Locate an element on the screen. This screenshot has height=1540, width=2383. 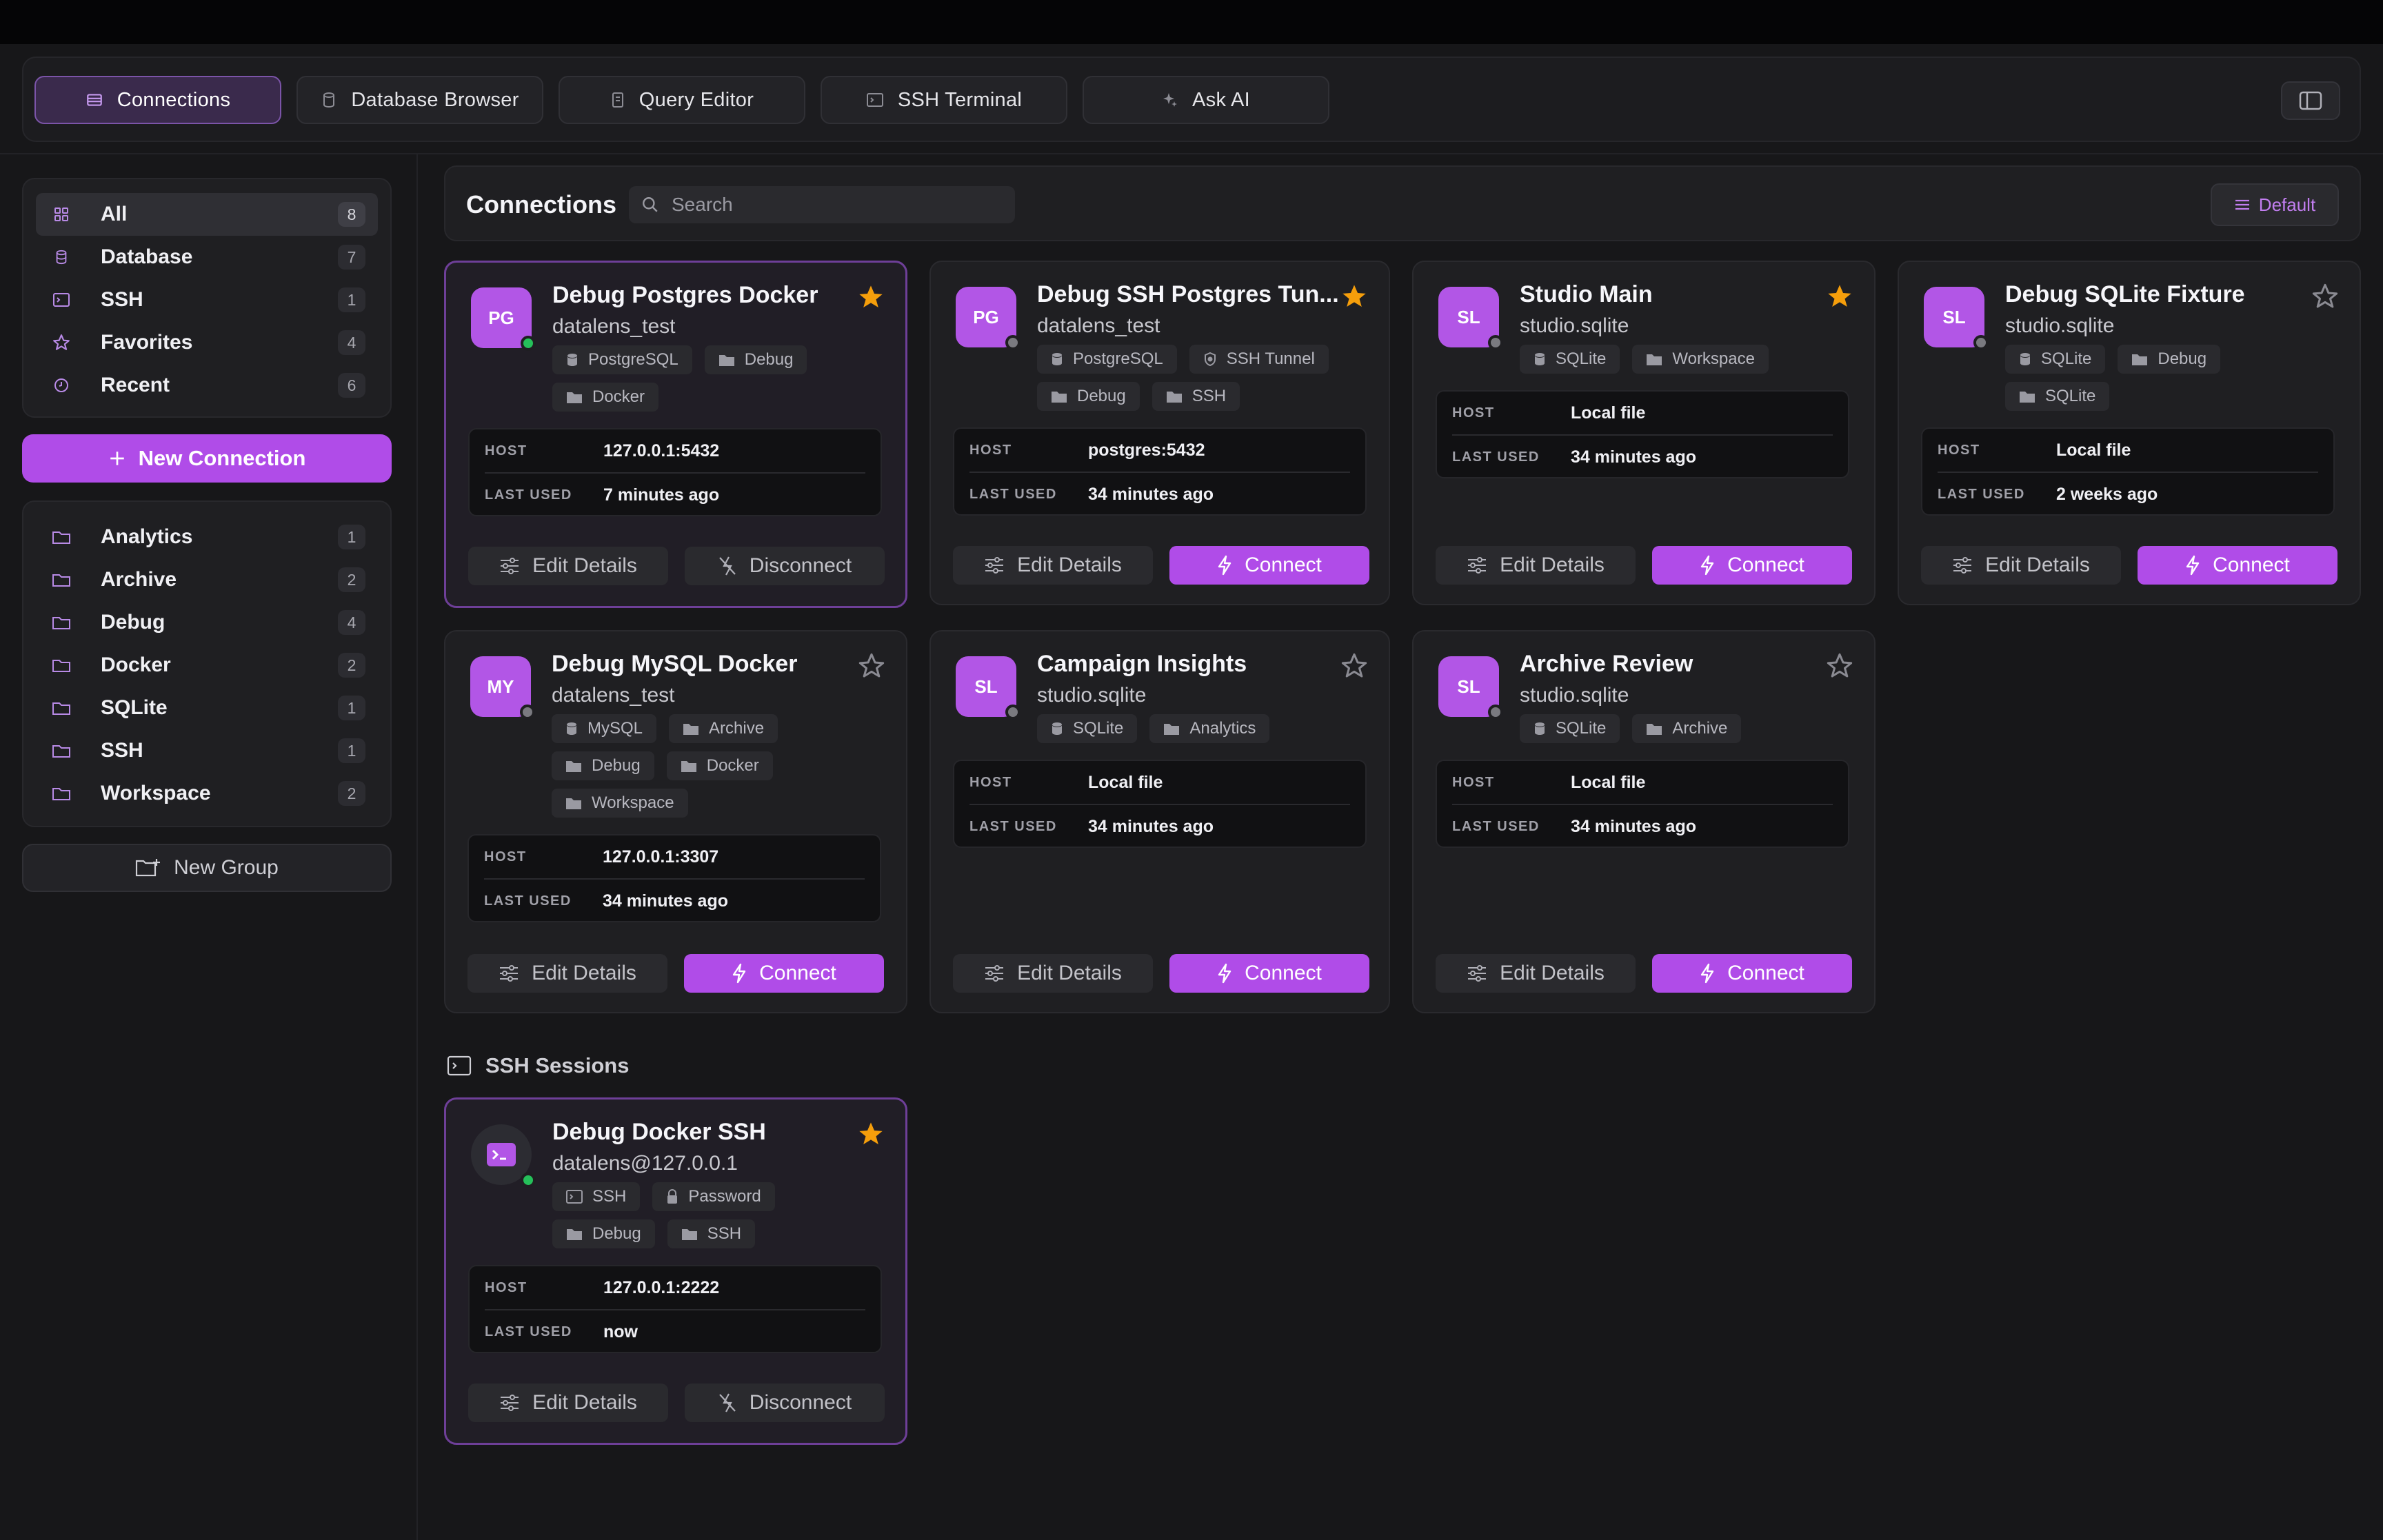
plus-icon is located at coordinates (117, 459).